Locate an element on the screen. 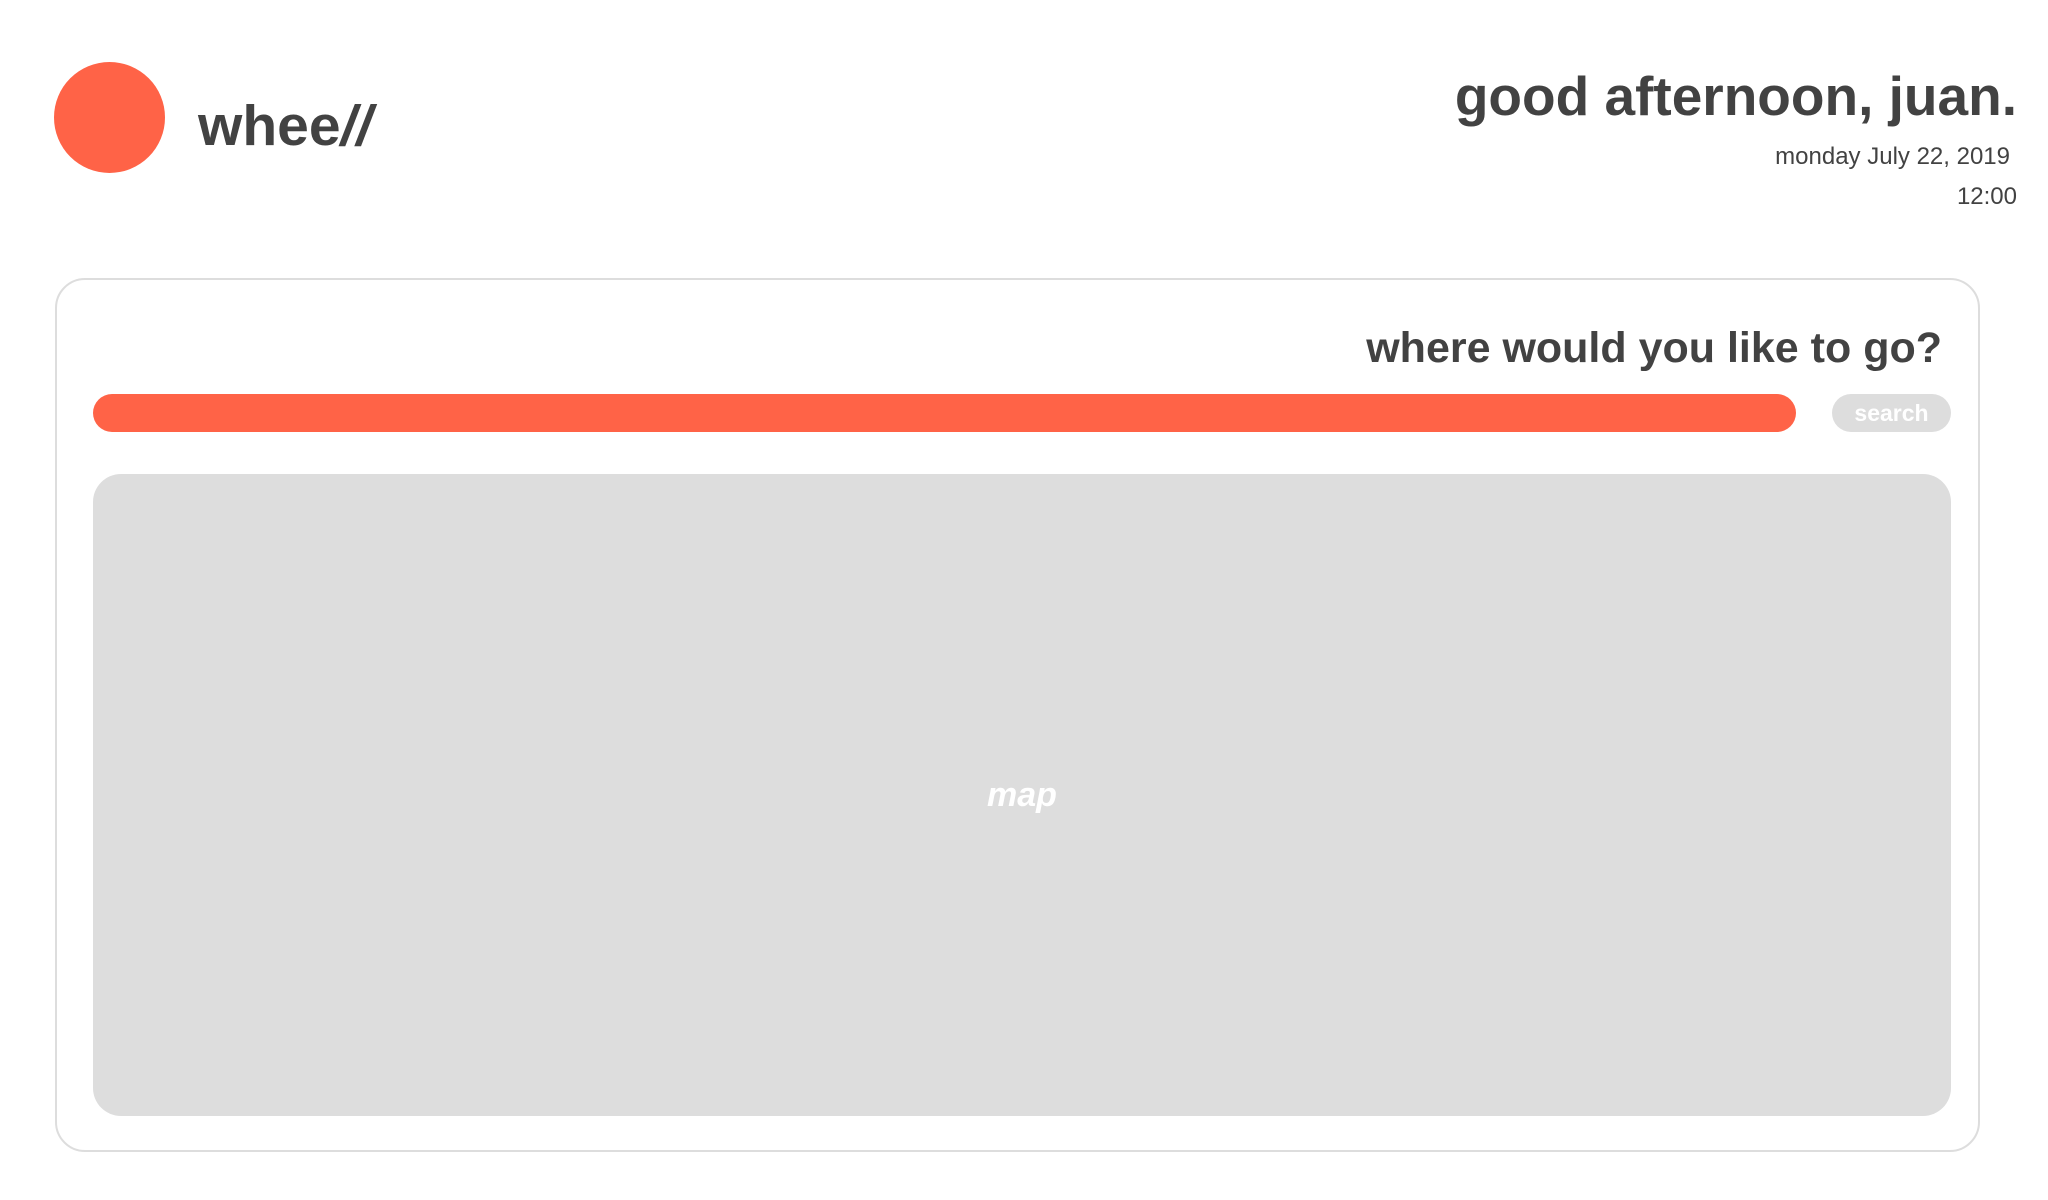 Image resolution: width=2048 pixels, height=1200 pixels. greeting-heading: good afternoon, juan. is located at coordinates (1735, 96).